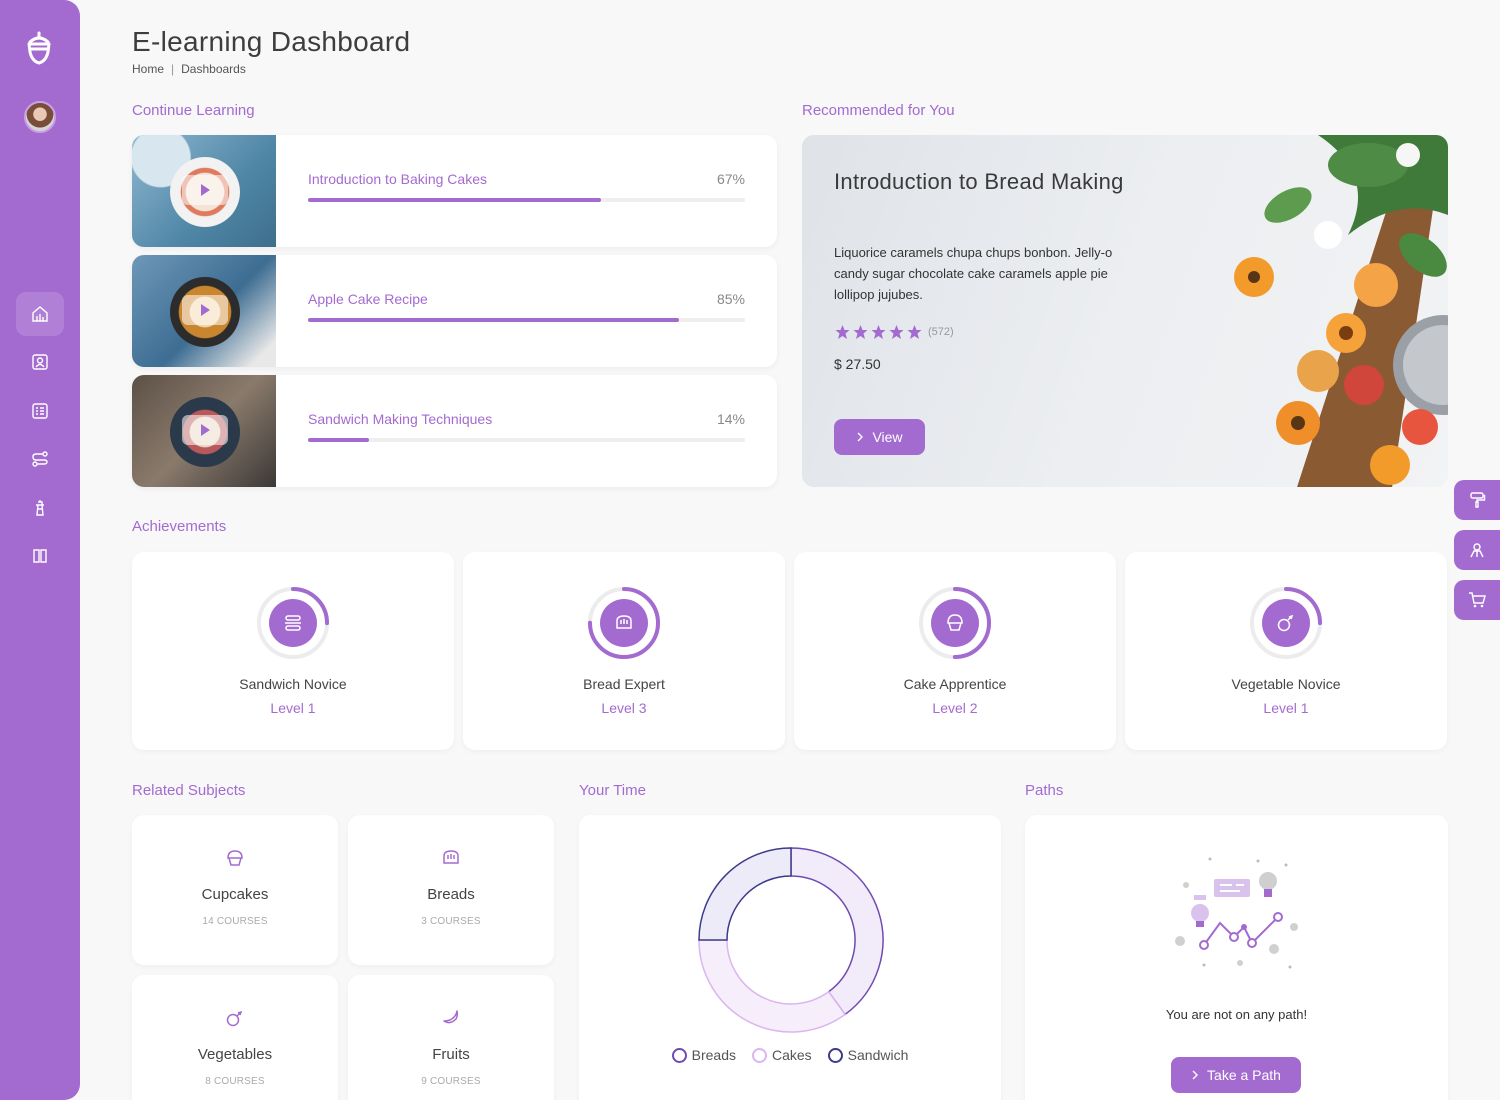 This screenshot has width=1500, height=1100. What do you see at coordinates (235, 1081) in the screenshot?
I see `subject-course-count: 8 COURSES` at bounding box center [235, 1081].